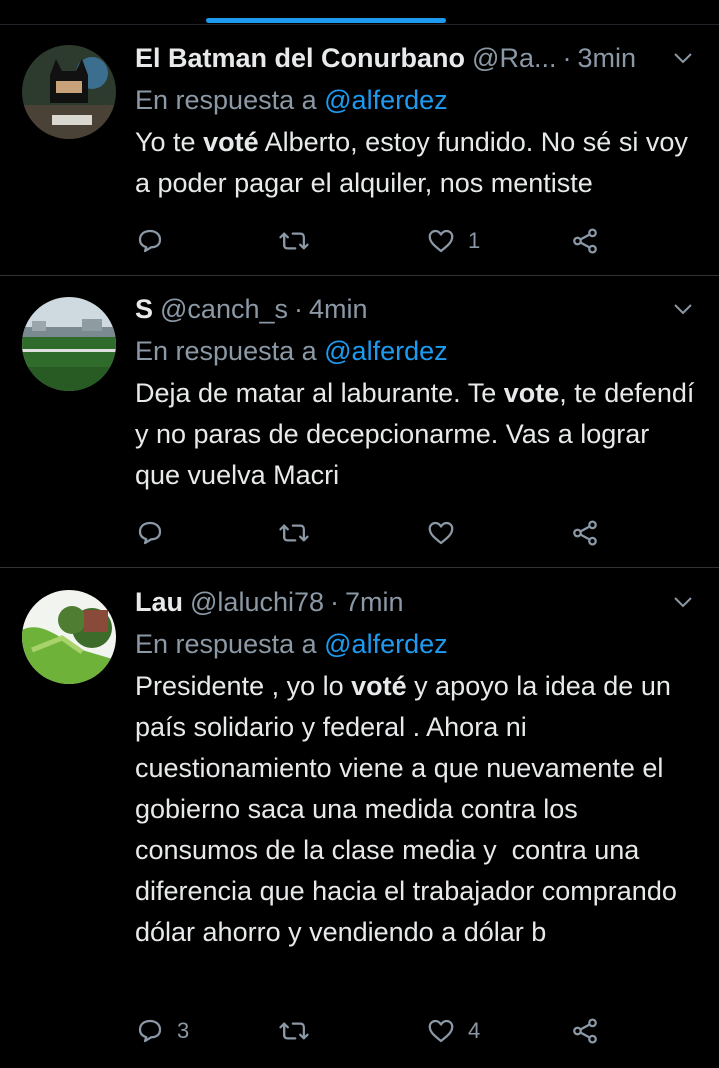 This screenshot has height=1068, width=719. Describe the element at coordinates (243, 686) in the screenshot. I see `tweet-text-part: Presidente , yo lo` at that location.